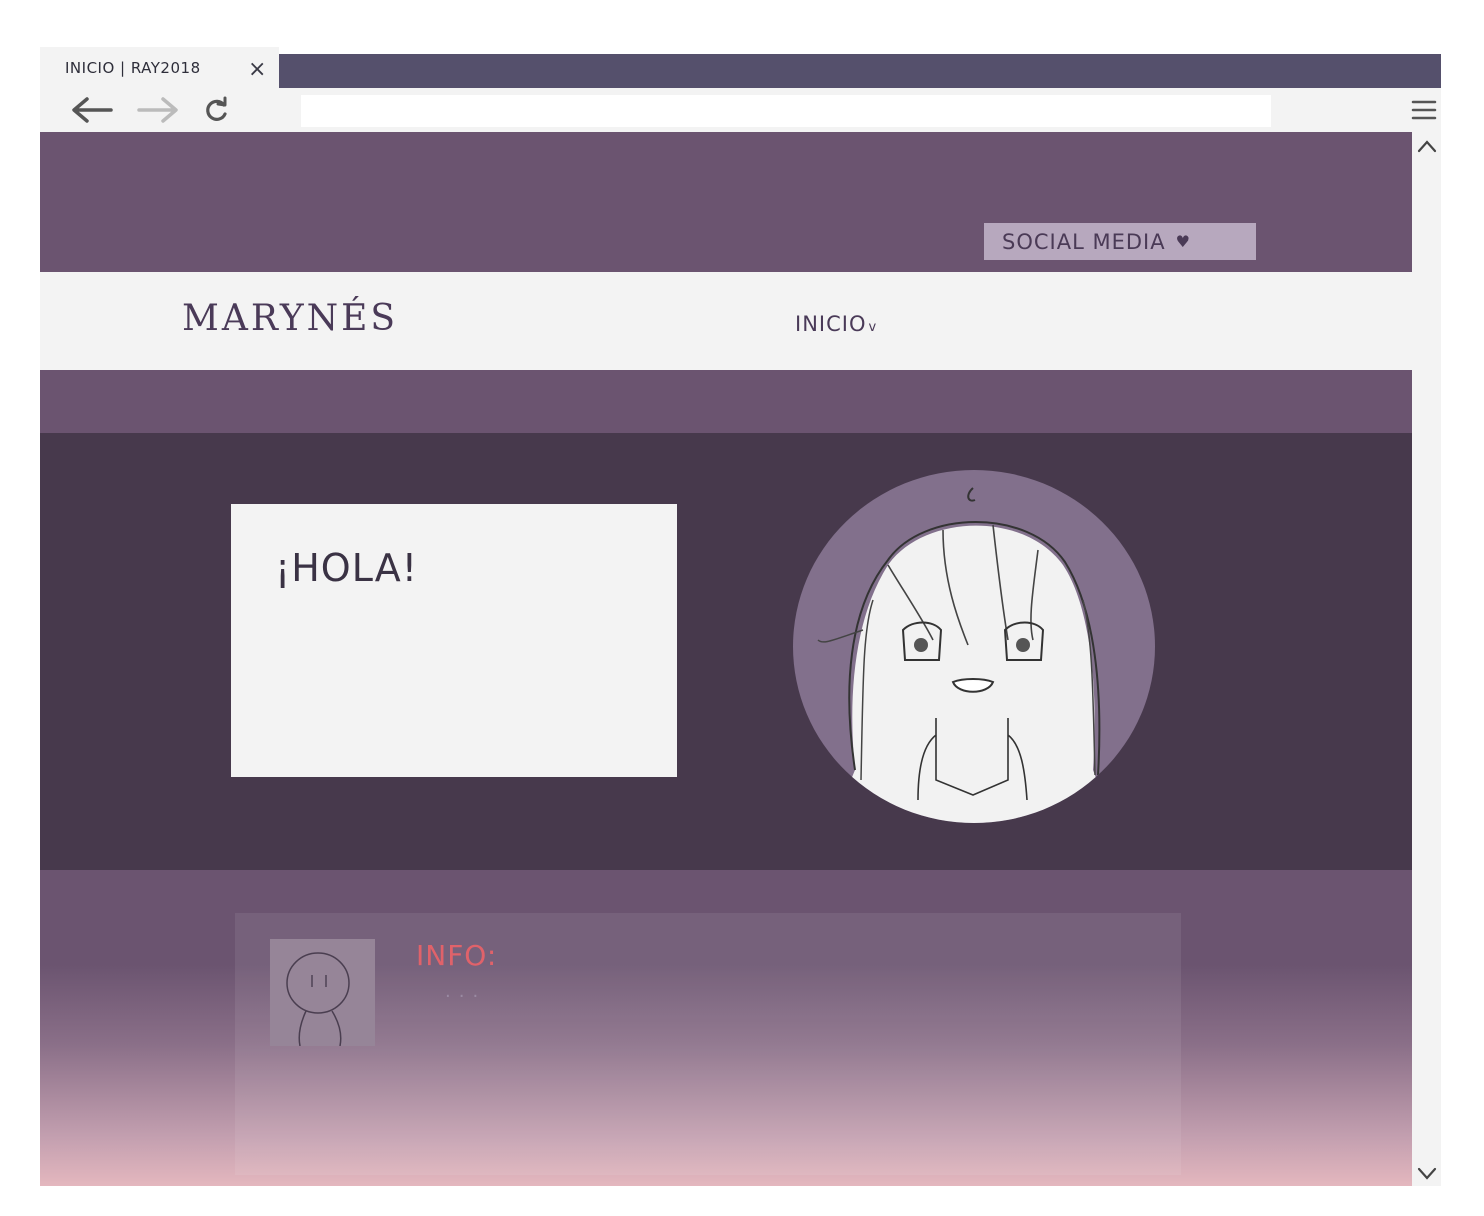  I want to click on arrow-left-icon, so click(92, 110).